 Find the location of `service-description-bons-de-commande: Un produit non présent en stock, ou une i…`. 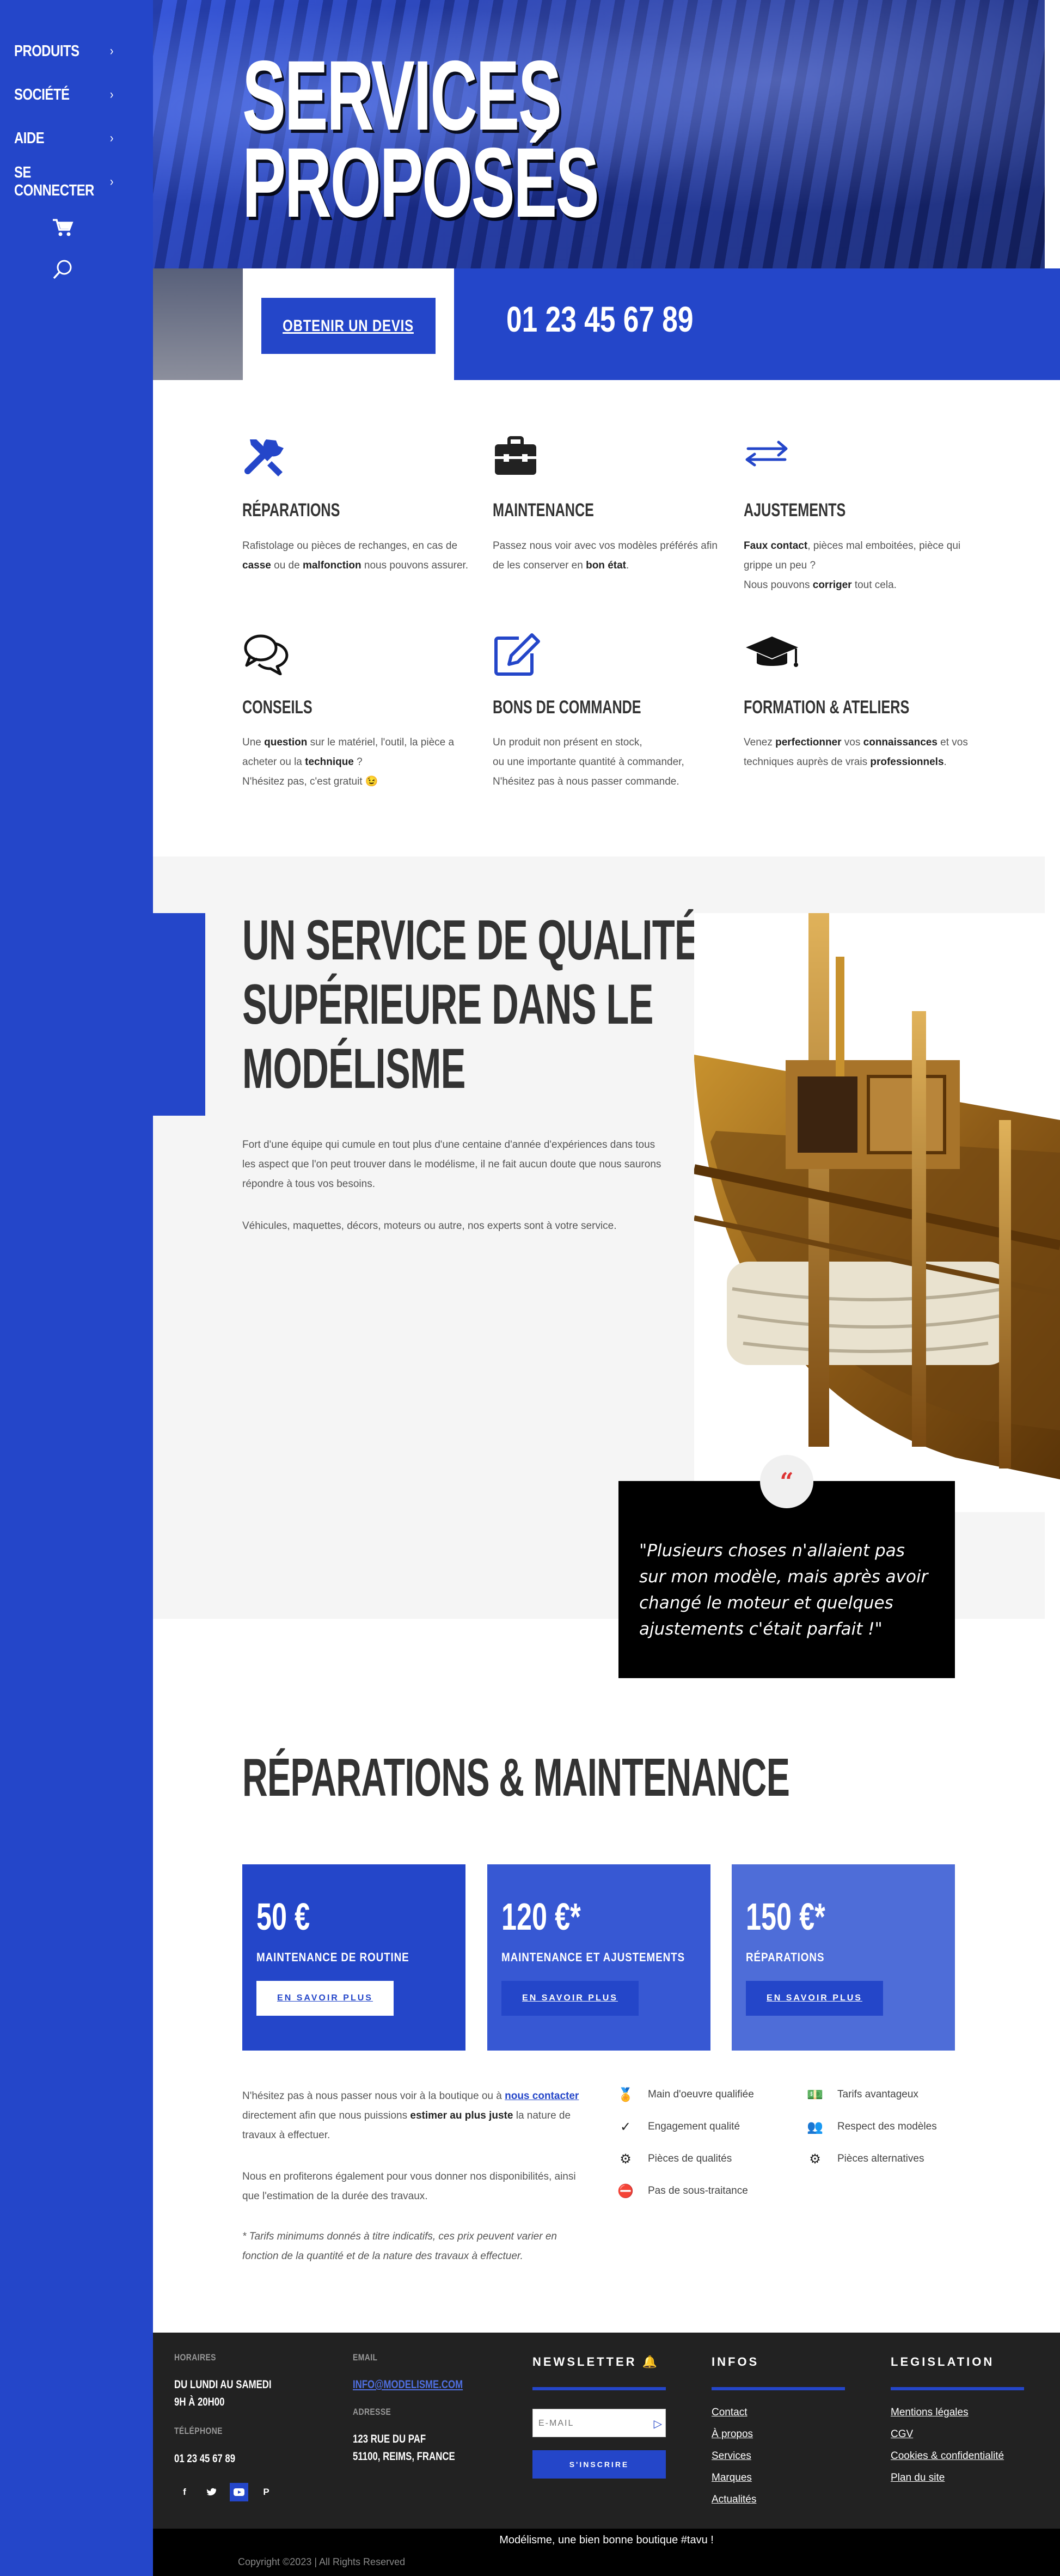

service-description-bons-de-commande: Un produit non présent en stock, ou une i… is located at coordinates (588, 762).